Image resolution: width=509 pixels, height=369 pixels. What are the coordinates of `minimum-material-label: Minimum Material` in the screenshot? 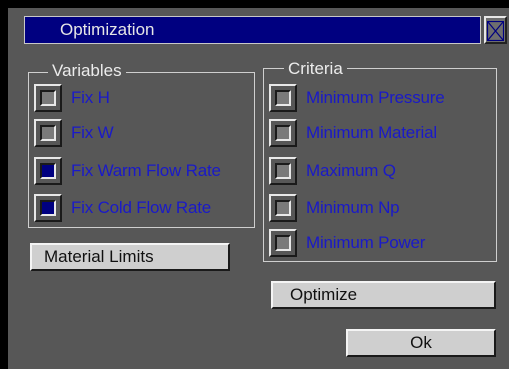 It's located at (371, 132).